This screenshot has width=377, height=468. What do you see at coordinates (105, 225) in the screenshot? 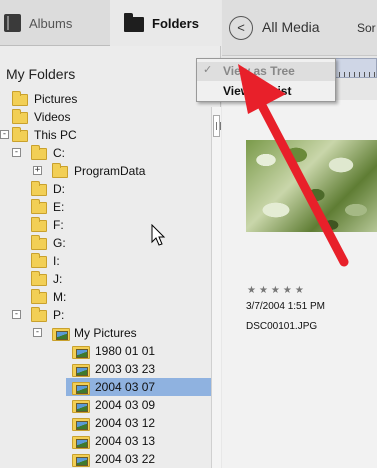
I see `tree-row: F:` at bounding box center [105, 225].